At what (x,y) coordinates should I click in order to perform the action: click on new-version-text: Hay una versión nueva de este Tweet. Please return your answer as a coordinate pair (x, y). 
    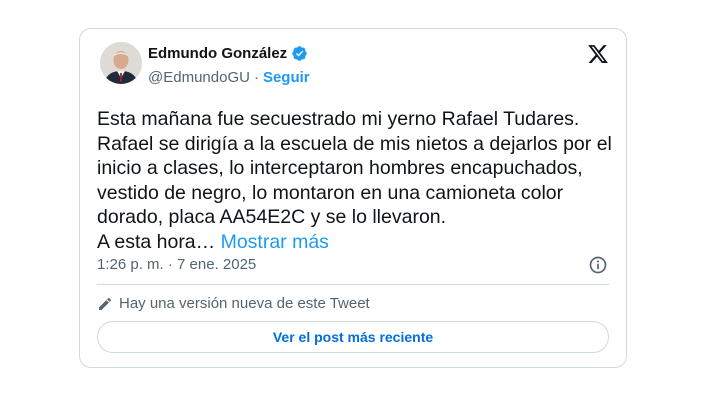
    Looking at the image, I should click on (244, 303).